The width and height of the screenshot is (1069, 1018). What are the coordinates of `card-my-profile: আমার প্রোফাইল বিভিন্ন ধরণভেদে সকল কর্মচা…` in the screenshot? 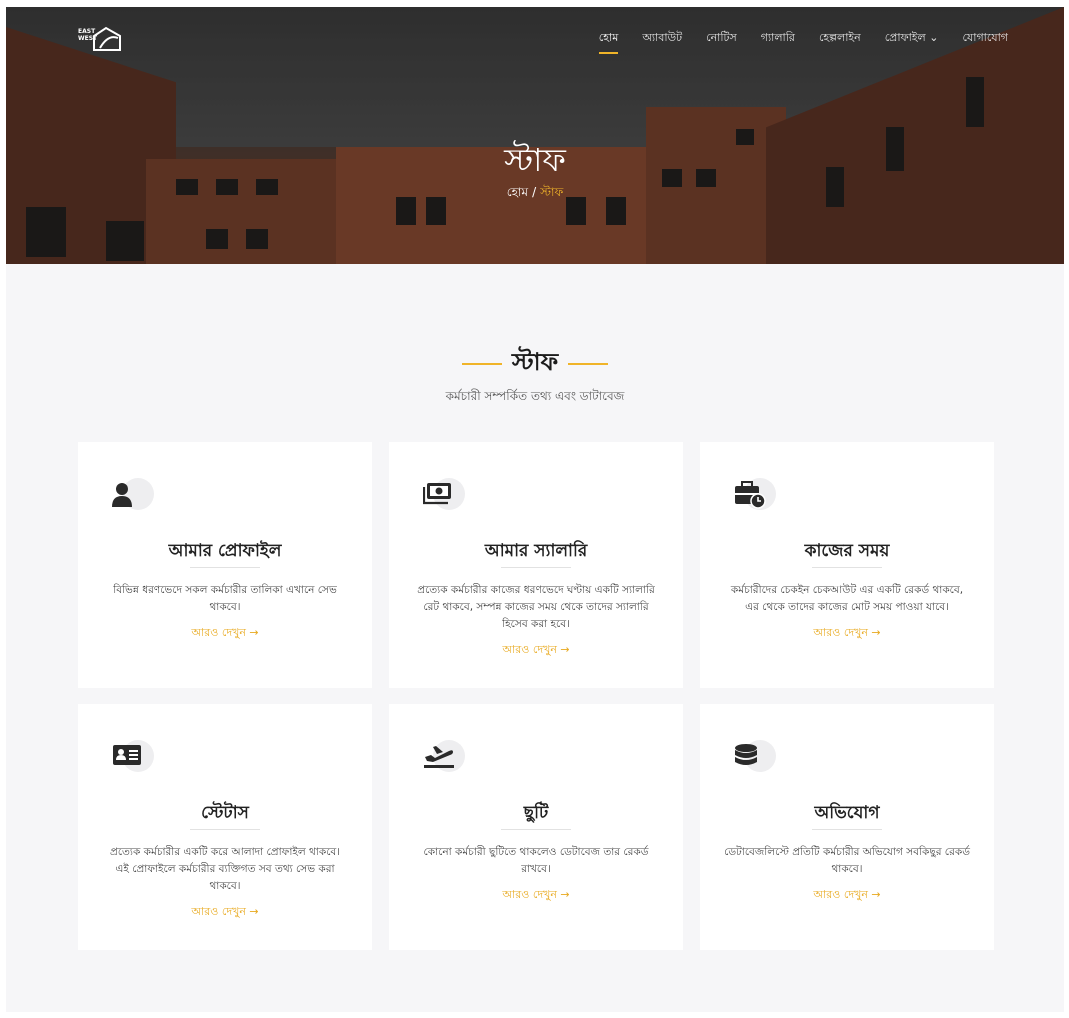 It's located at (225, 565).